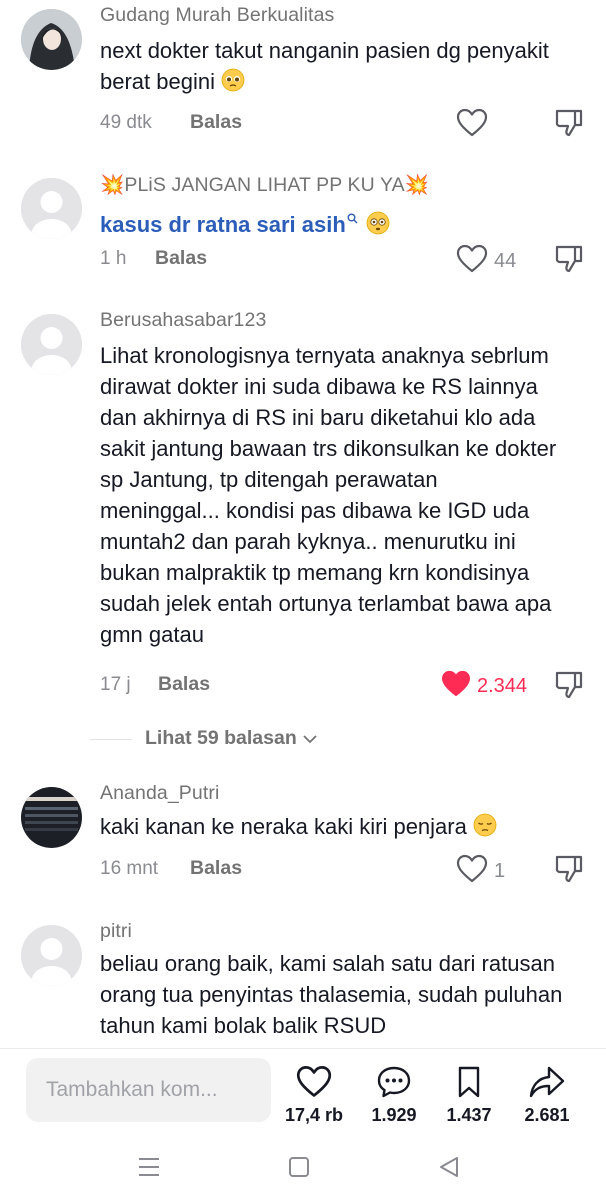 The height and width of the screenshot is (1200, 606). I want to click on message-icon, so click(394, 1082).